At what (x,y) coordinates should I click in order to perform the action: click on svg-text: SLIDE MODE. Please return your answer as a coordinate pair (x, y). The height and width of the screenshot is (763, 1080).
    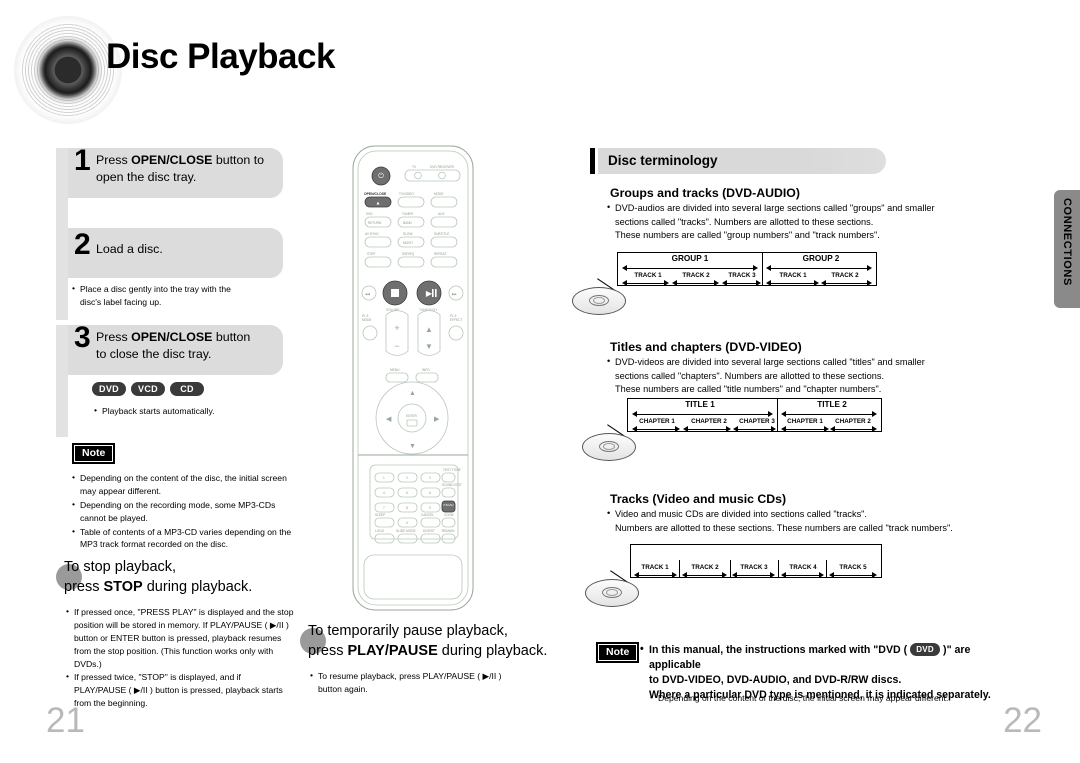
    Looking at the image, I should click on (406, 531).